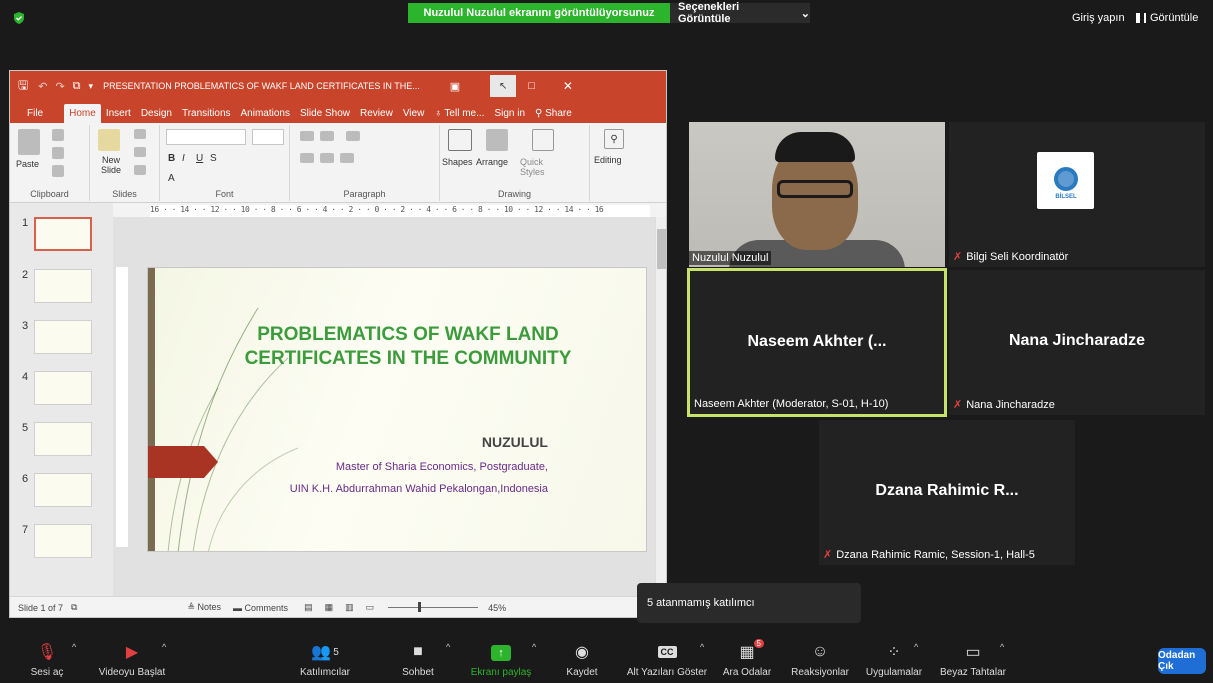 This screenshot has width=1213, height=683. What do you see at coordinates (109, 140) in the screenshot?
I see `new-slide-icon` at bounding box center [109, 140].